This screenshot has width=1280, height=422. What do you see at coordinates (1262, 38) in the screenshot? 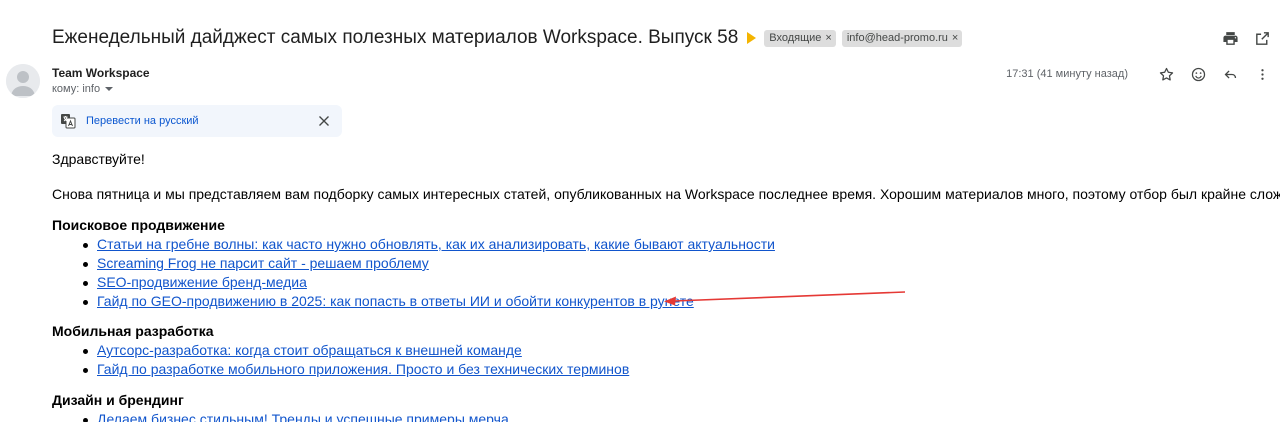
I see `open-in-new-window-icon` at bounding box center [1262, 38].